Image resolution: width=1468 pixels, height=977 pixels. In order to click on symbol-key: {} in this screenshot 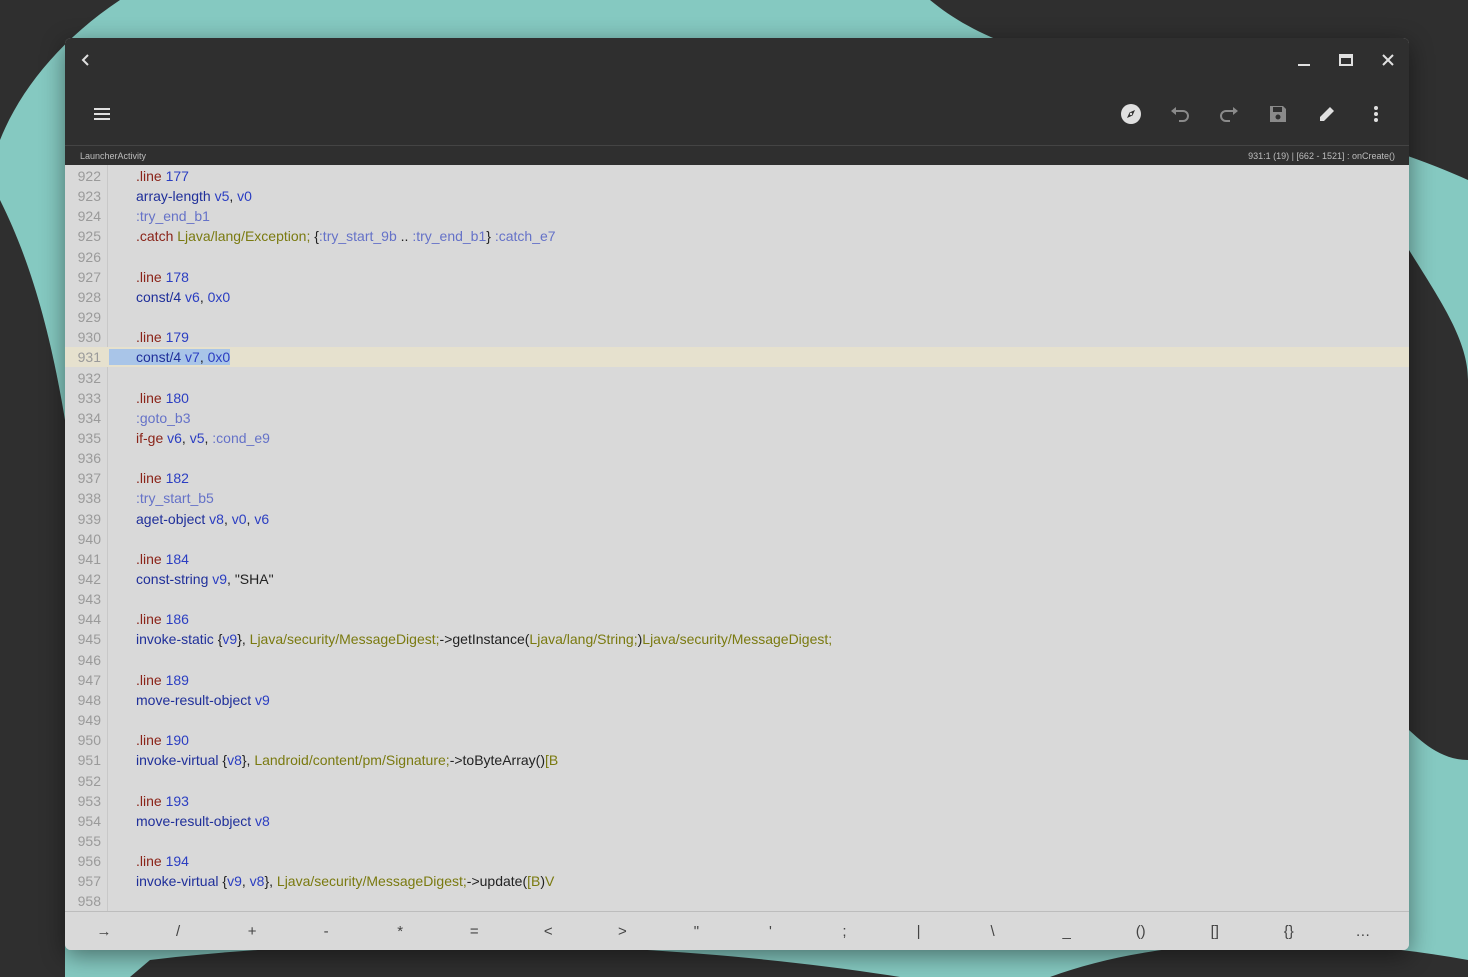, I will do `click(1289, 931)`.